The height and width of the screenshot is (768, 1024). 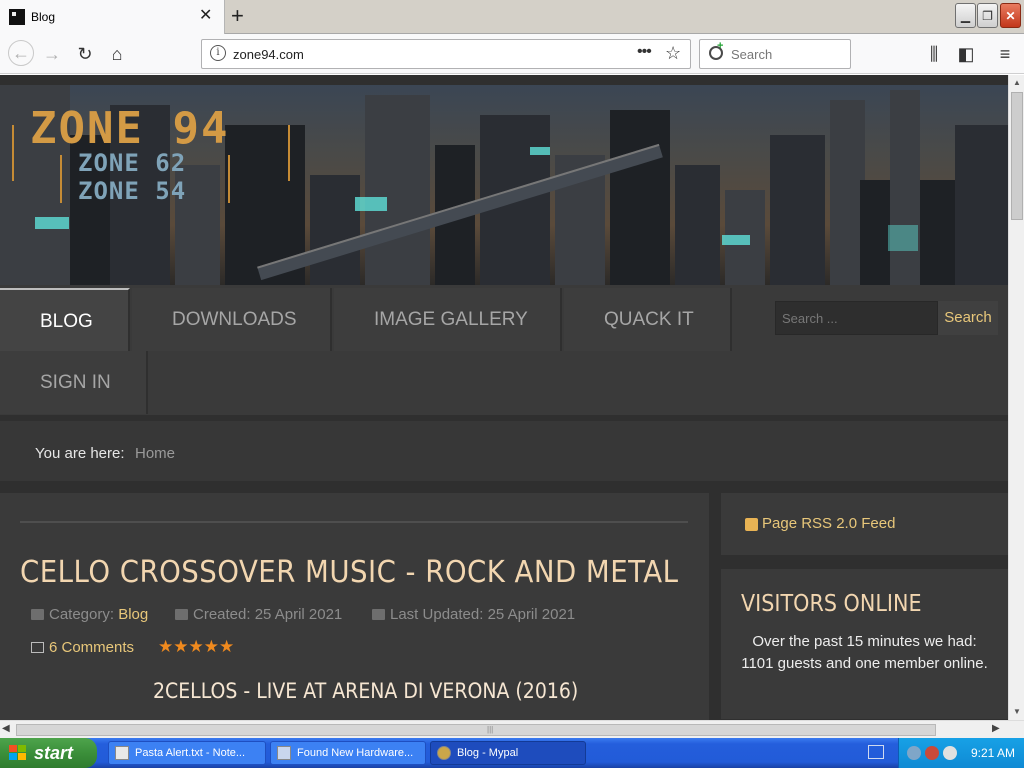 I want to click on navigation-toolbar: ← → ↻ ⌂ i zone94.com ••• ☆ Search ⫼ ◧ ≡, so click(x=512, y=54).